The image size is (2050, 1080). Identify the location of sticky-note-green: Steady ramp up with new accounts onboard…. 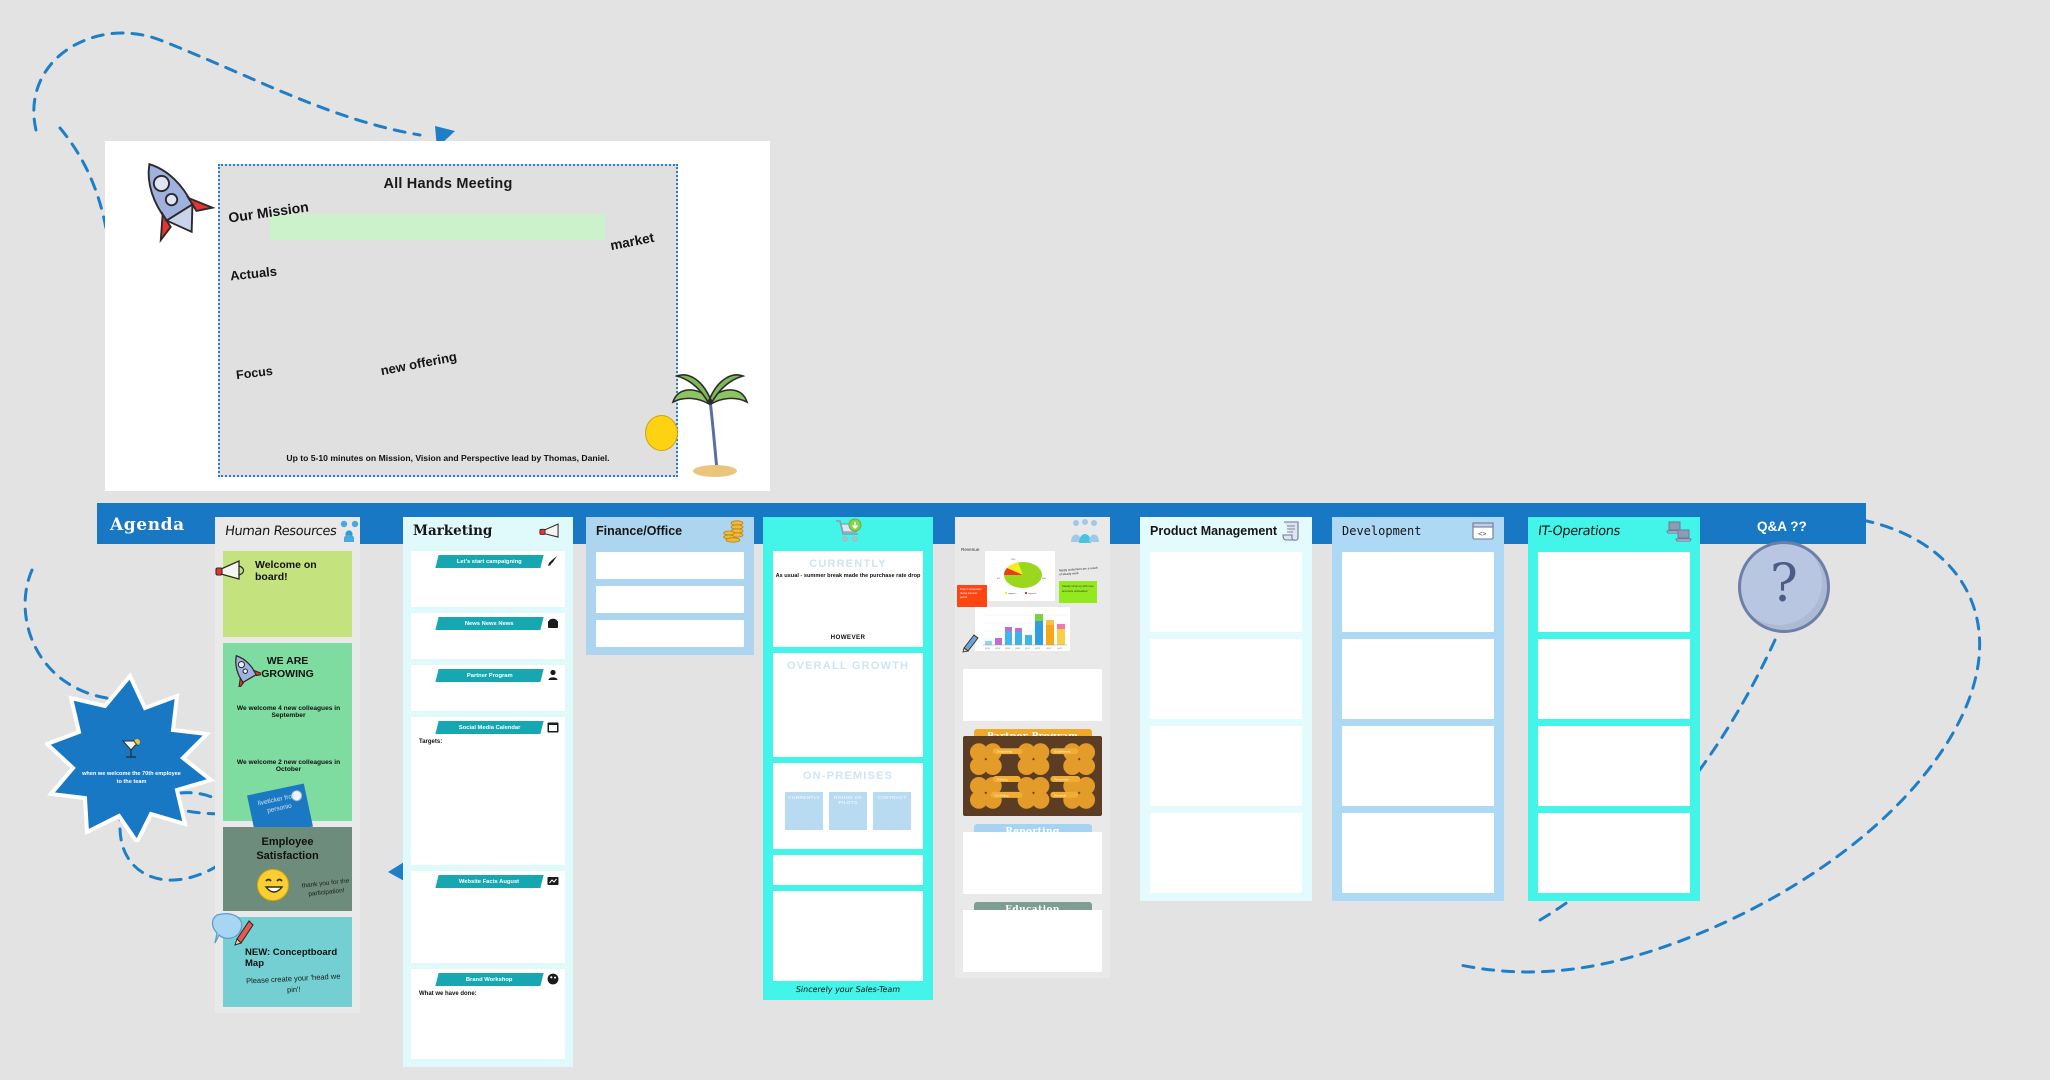
(1078, 592).